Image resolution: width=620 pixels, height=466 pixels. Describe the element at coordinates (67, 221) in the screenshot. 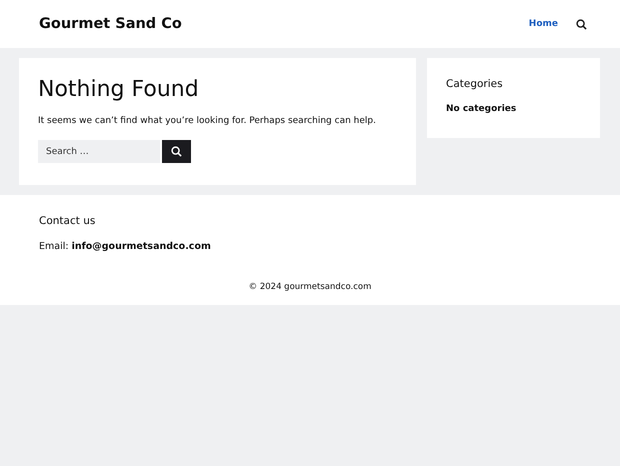

I see `footer-heading: Contact us` at that location.